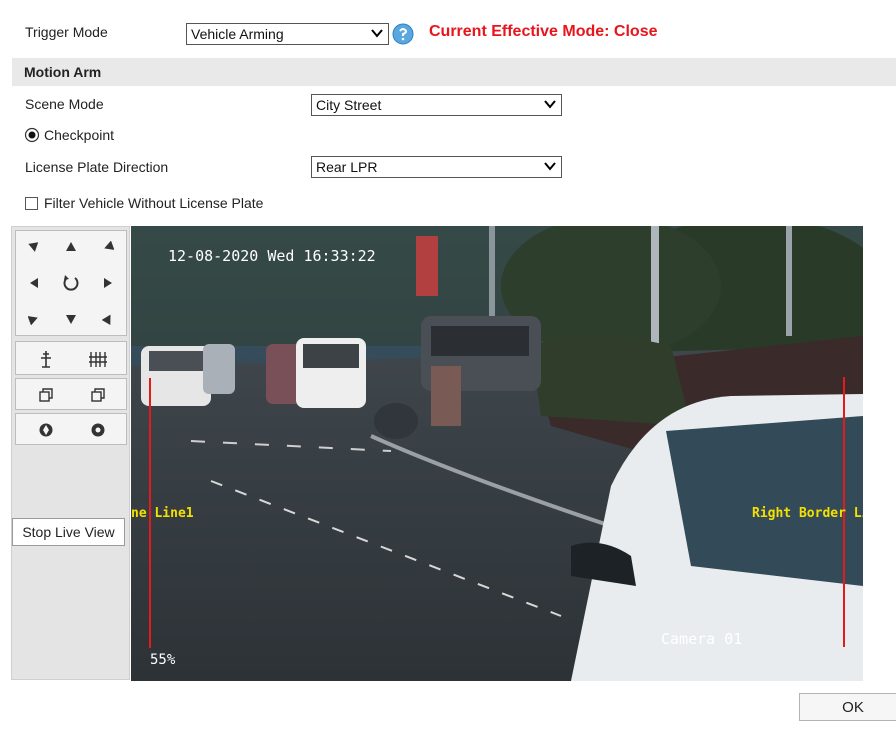 The width and height of the screenshot is (896, 749). What do you see at coordinates (64, 104) in the screenshot?
I see `scene-mode-label: Scene Mode` at bounding box center [64, 104].